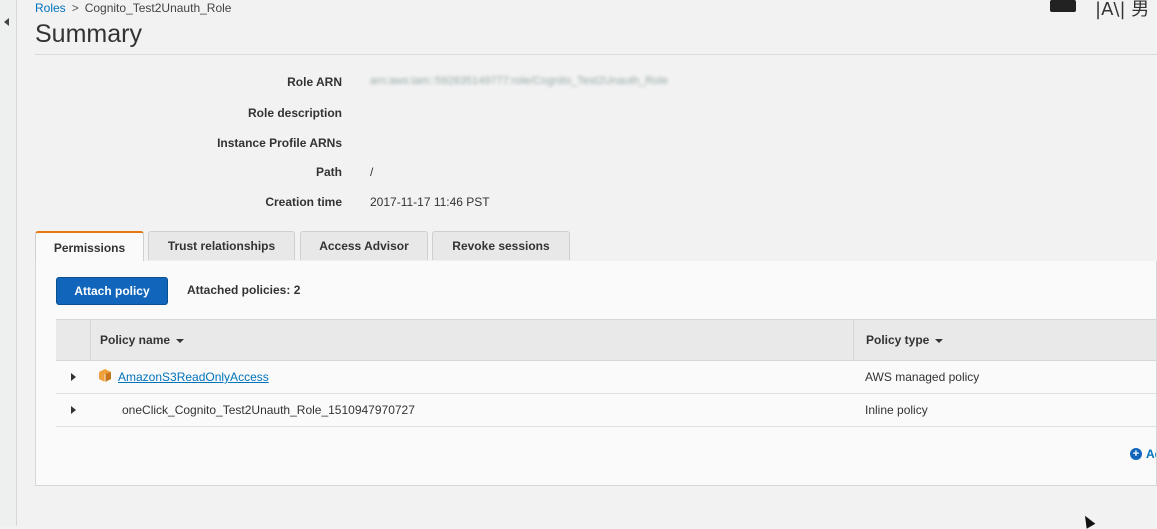 This screenshot has width=1157, height=529. I want to click on tab-access-advisor-label: Access Advisor, so click(364, 246).